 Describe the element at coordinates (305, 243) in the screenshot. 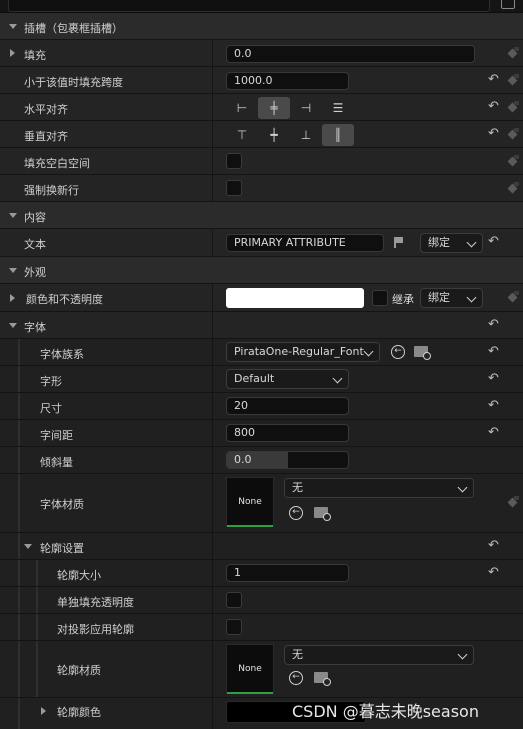

I see `text-field: PRIMARY ATTRIBUTE` at that location.